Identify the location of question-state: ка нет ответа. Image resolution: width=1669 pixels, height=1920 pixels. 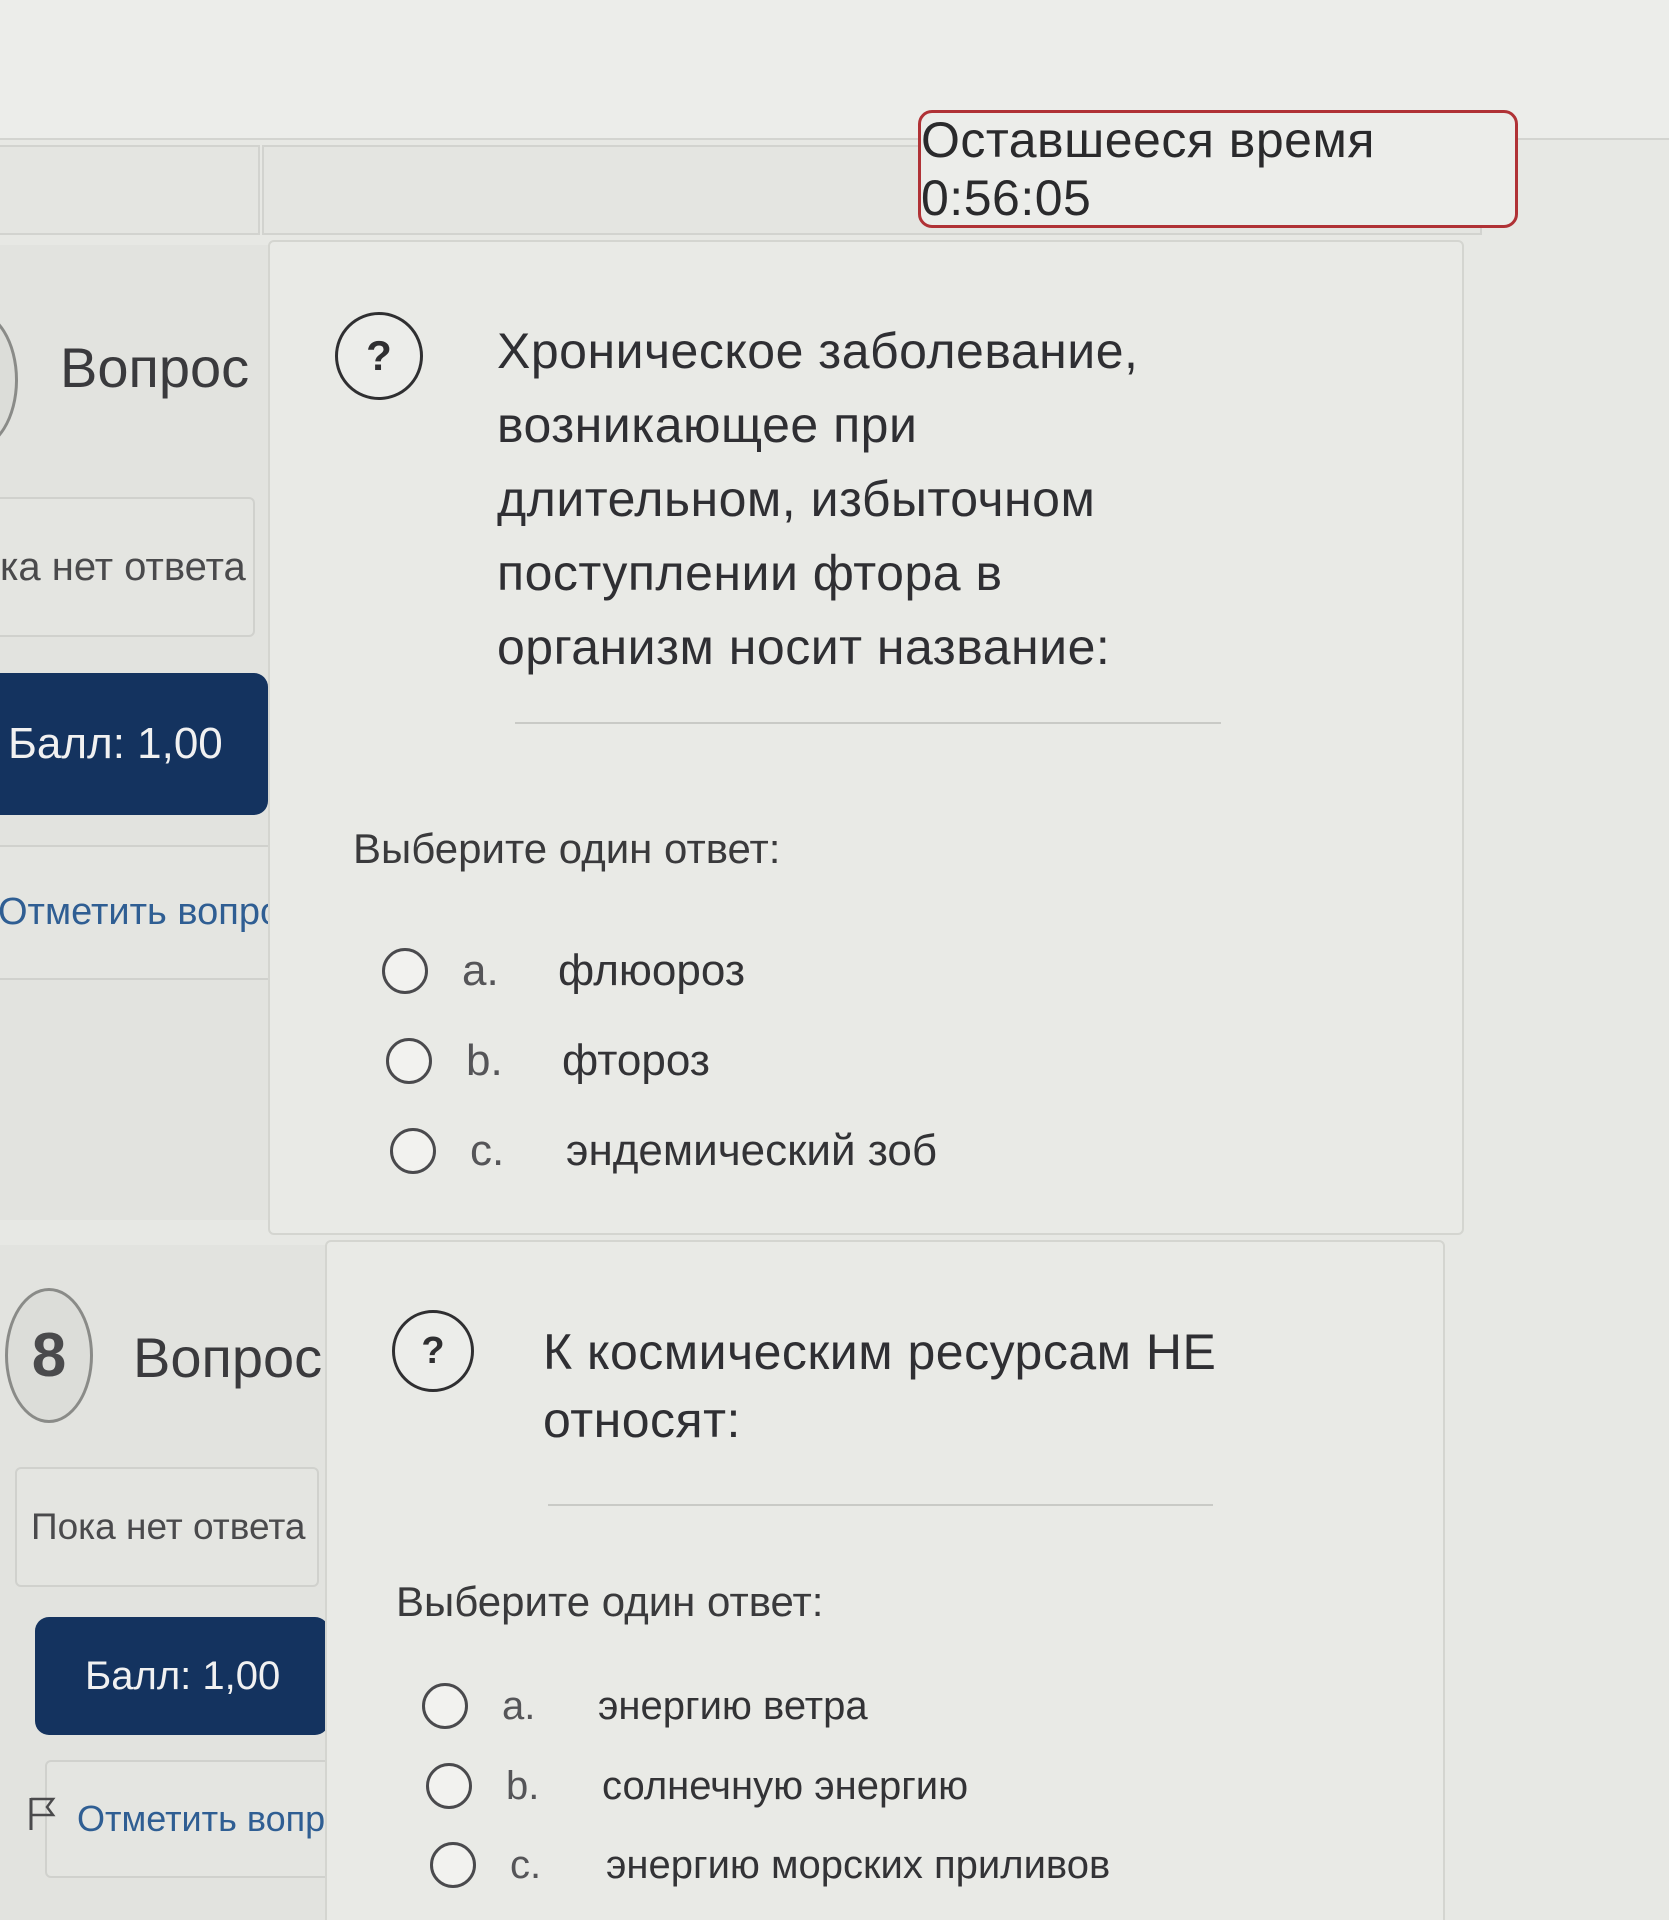
(127, 567).